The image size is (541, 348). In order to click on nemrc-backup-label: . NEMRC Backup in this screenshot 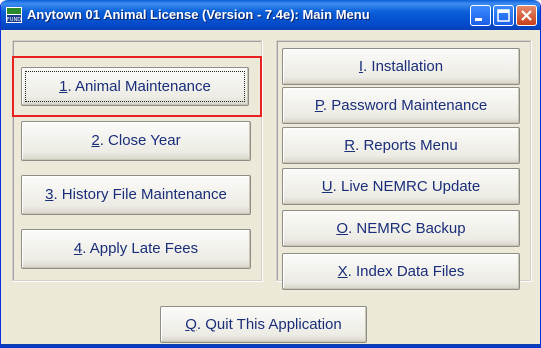, I will do `click(407, 228)`.